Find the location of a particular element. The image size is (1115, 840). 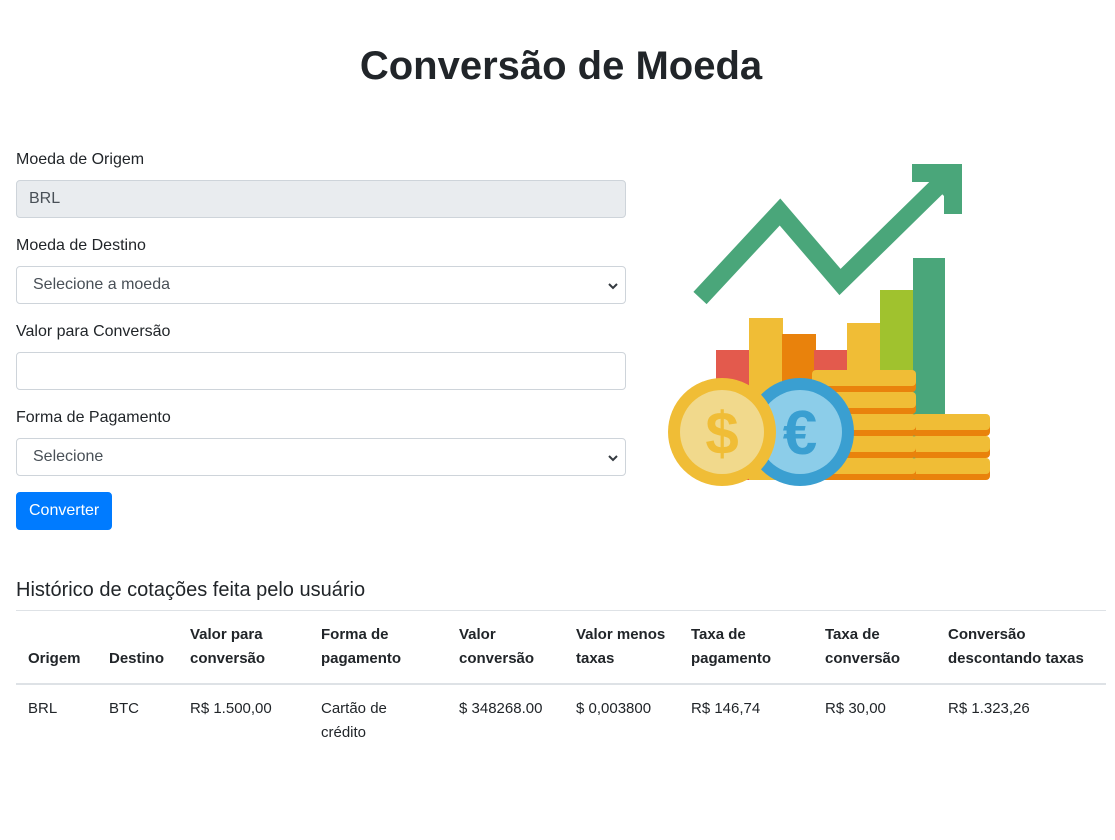

col-forma: Forma de pagamento is located at coordinates (378, 647).